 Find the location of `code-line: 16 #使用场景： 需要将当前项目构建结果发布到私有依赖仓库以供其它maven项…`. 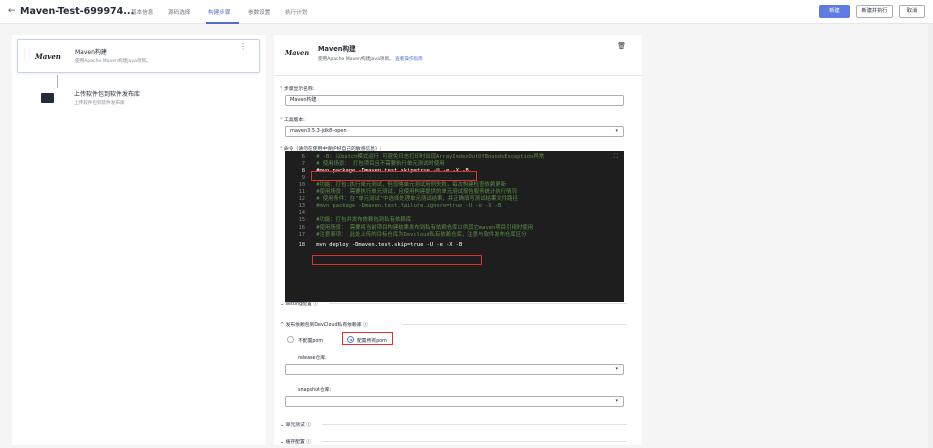

code-line: 16 #使用场景： 需要将当前项目构建结果发布到私有依赖仓库以供其它maven项… is located at coordinates (409, 228).